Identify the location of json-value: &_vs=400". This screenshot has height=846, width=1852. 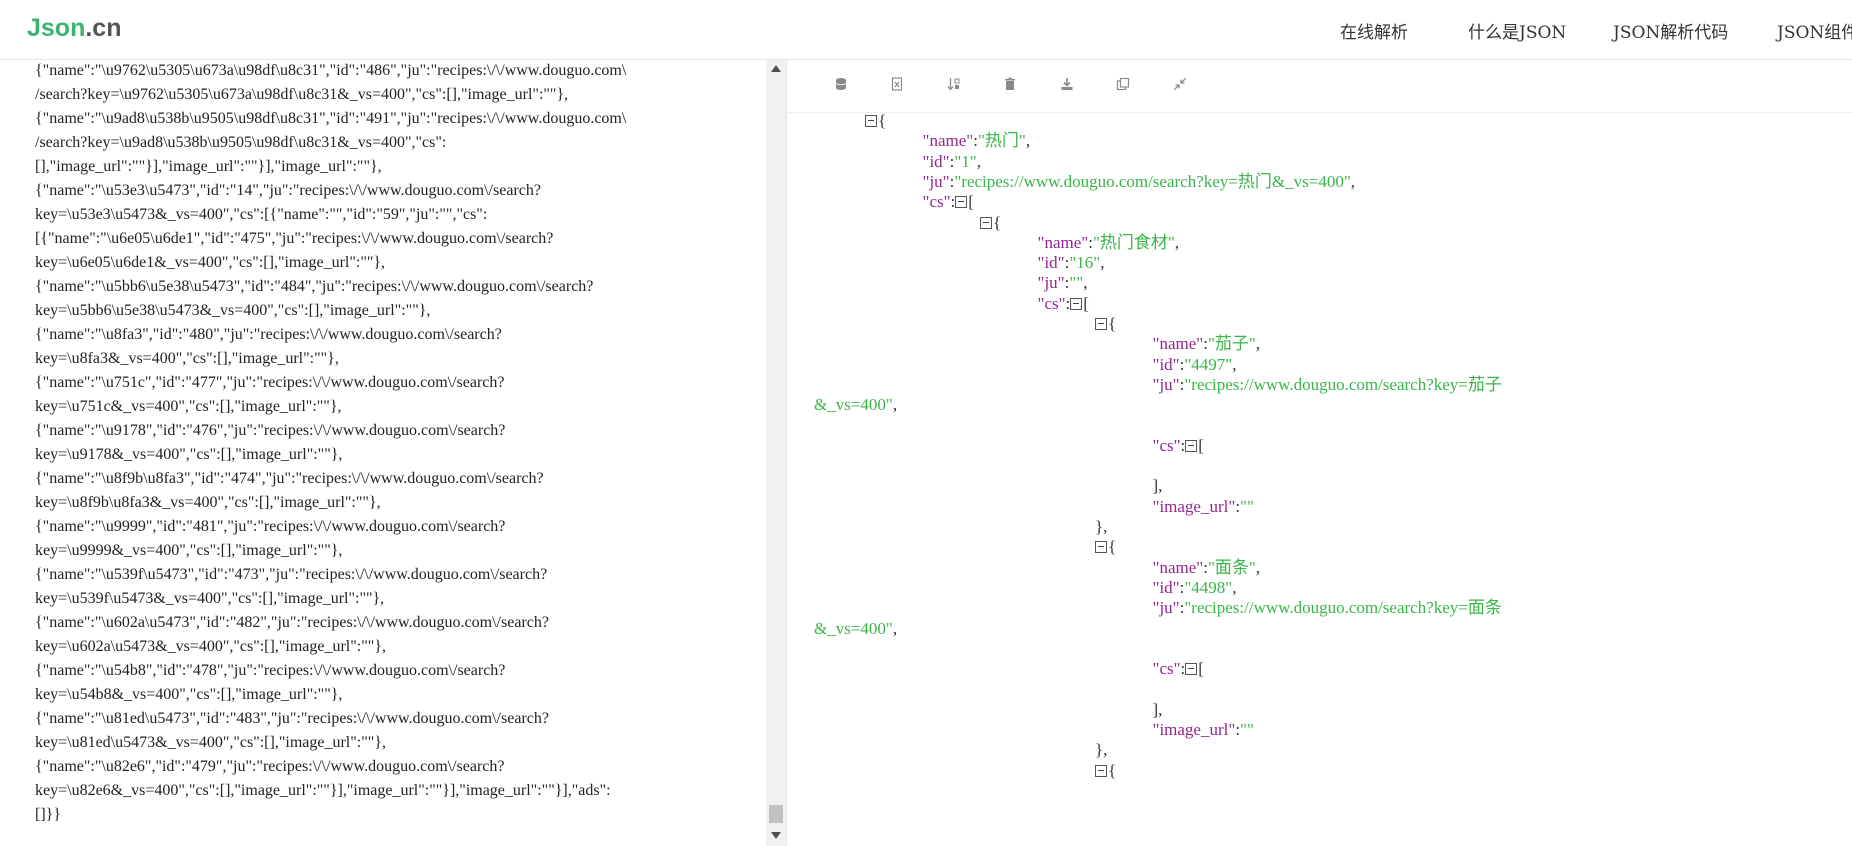
(853, 628).